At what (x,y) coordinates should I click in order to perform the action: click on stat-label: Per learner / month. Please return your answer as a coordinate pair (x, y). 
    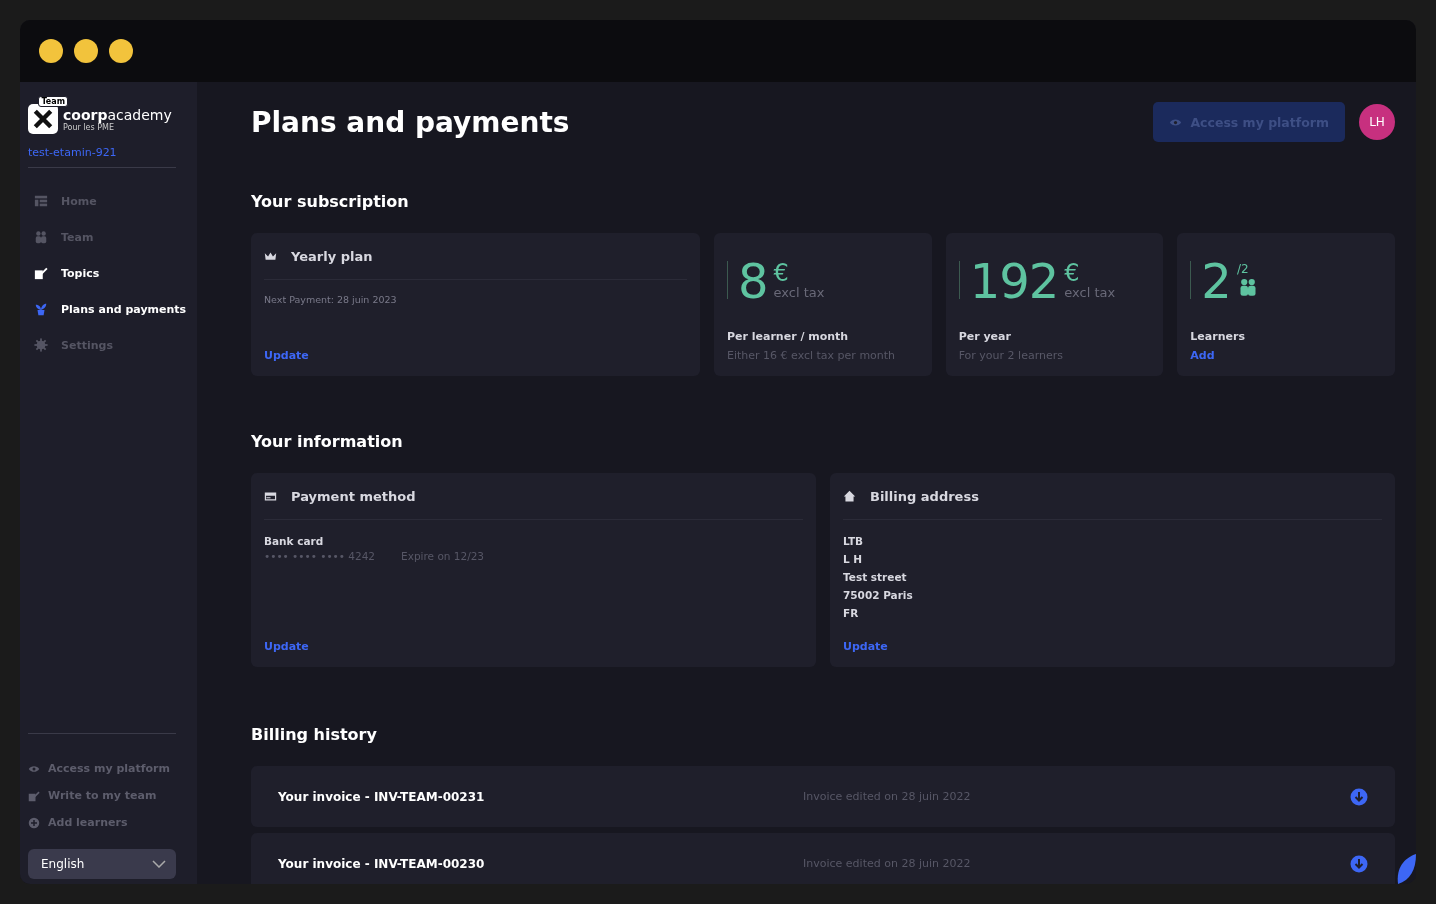
    Looking at the image, I should click on (788, 336).